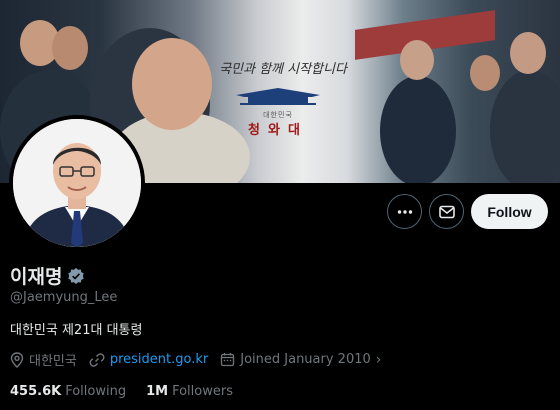 This screenshot has width=560, height=410. What do you see at coordinates (36, 391) in the screenshot?
I see `following-count: 455.6K` at bounding box center [36, 391].